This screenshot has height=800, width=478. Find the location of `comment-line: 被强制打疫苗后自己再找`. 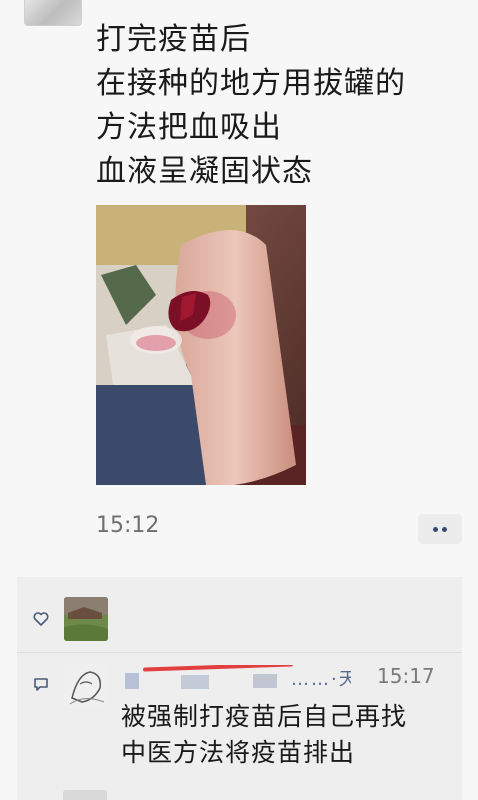

comment-line: 被强制打疫苗后自己再找 is located at coordinates (264, 716).